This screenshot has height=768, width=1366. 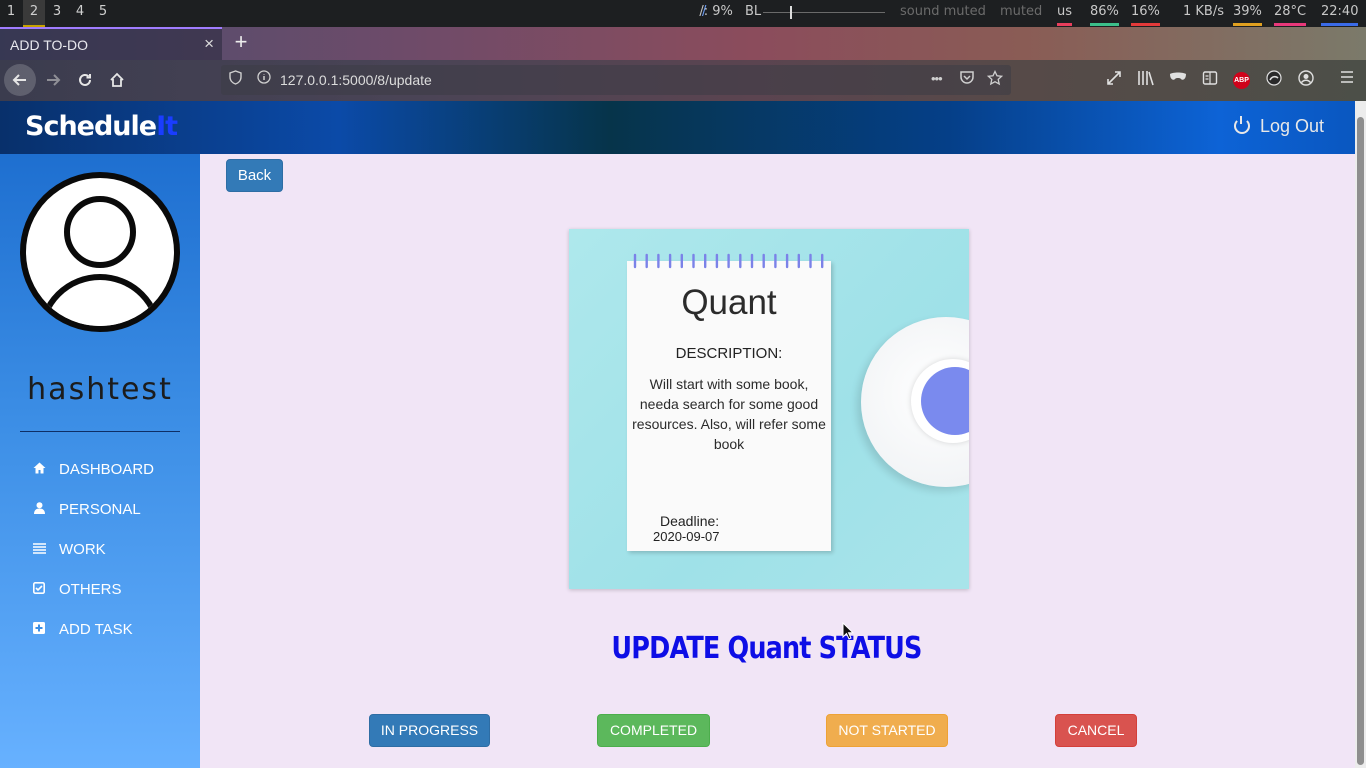 I want to click on coffee-cup-image, so click(x=940, y=401).